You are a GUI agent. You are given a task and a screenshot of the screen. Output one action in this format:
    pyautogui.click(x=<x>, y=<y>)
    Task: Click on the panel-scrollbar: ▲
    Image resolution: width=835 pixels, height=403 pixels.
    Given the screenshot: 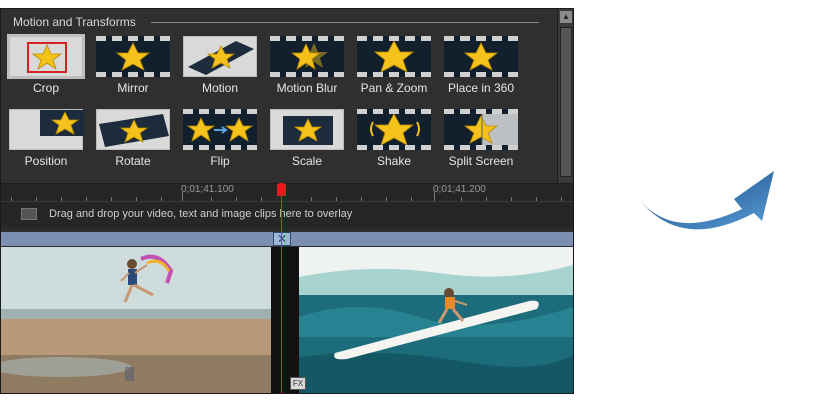 What is the action you would take?
    pyautogui.click(x=565, y=96)
    